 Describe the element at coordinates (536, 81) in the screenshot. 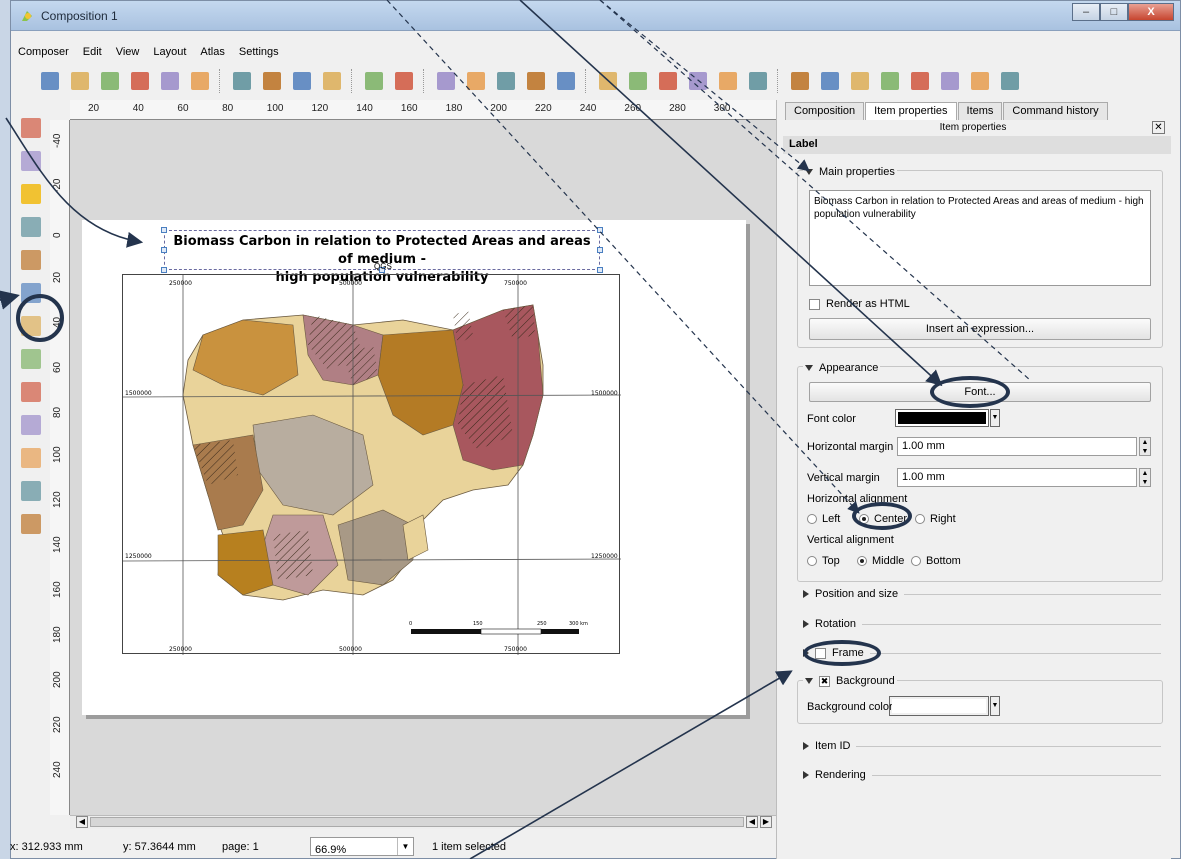

I see `zoom-out-icon` at that location.